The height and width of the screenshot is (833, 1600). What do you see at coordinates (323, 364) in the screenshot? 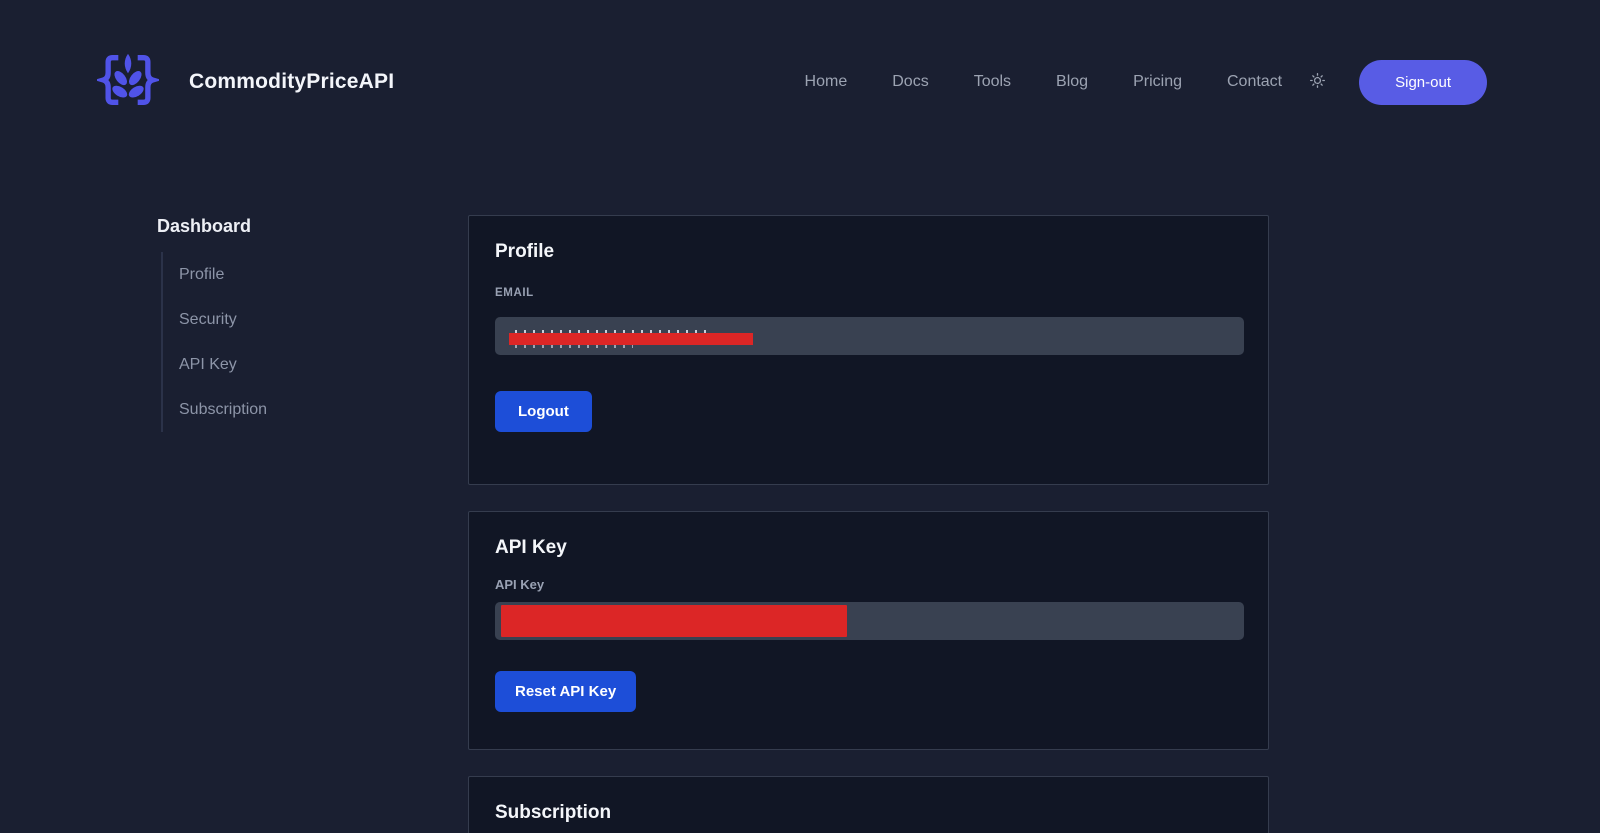
I see `sidebar-item-api-key: API Key` at bounding box center [323, 364].